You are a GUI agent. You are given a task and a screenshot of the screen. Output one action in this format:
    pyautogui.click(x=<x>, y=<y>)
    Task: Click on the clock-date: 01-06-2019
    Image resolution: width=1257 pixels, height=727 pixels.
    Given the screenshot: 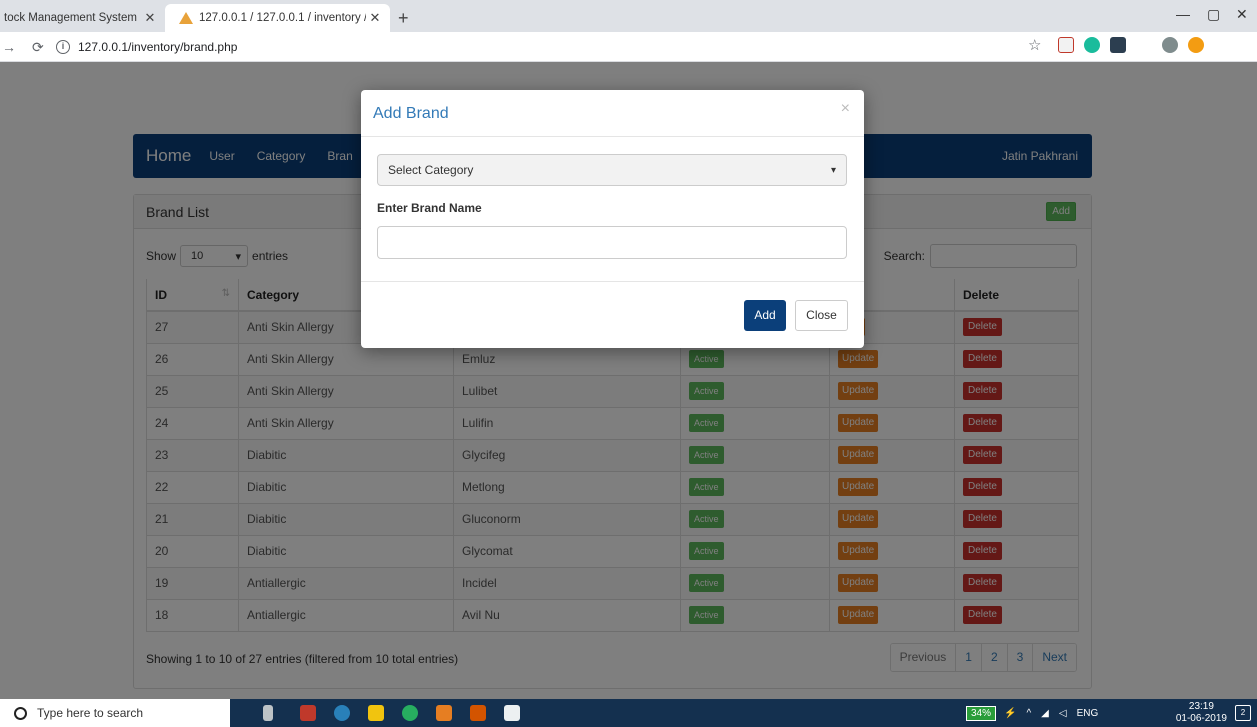 What is the action you would take?
    pyautogui.click(x=1201, y=718)
    